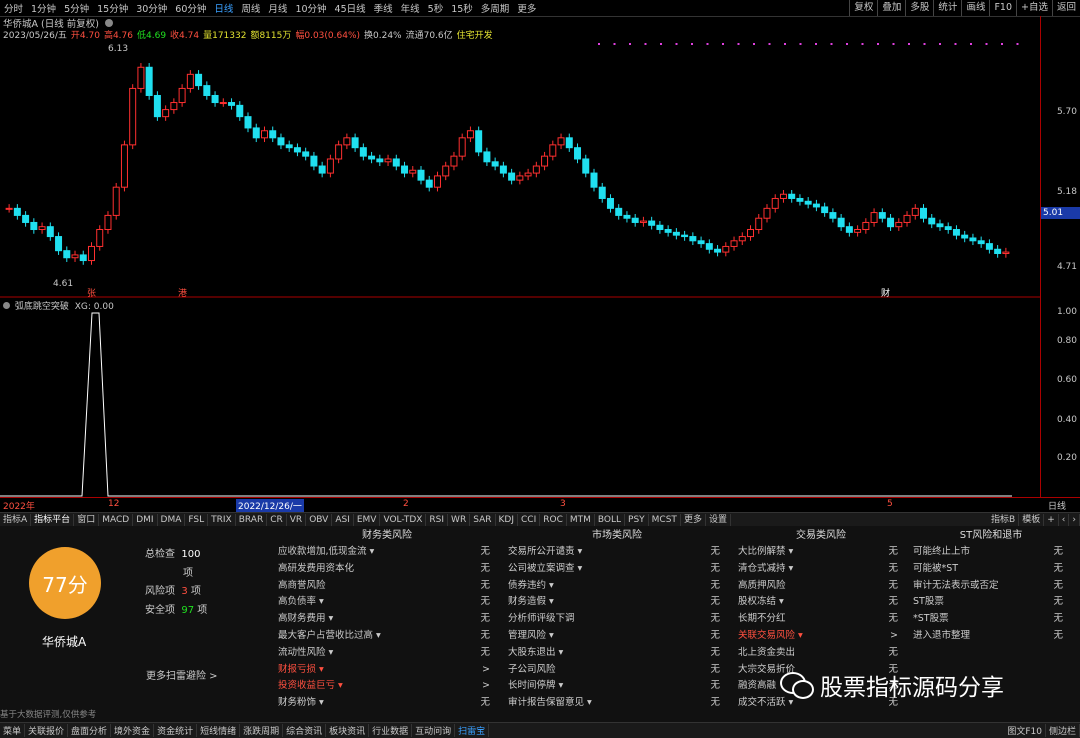 The image size is (1080, 738). What do you see at coordinates (172, 520) in the screenshot?
I see `indicator-tab: DMA` at bounding box center [172, 520].